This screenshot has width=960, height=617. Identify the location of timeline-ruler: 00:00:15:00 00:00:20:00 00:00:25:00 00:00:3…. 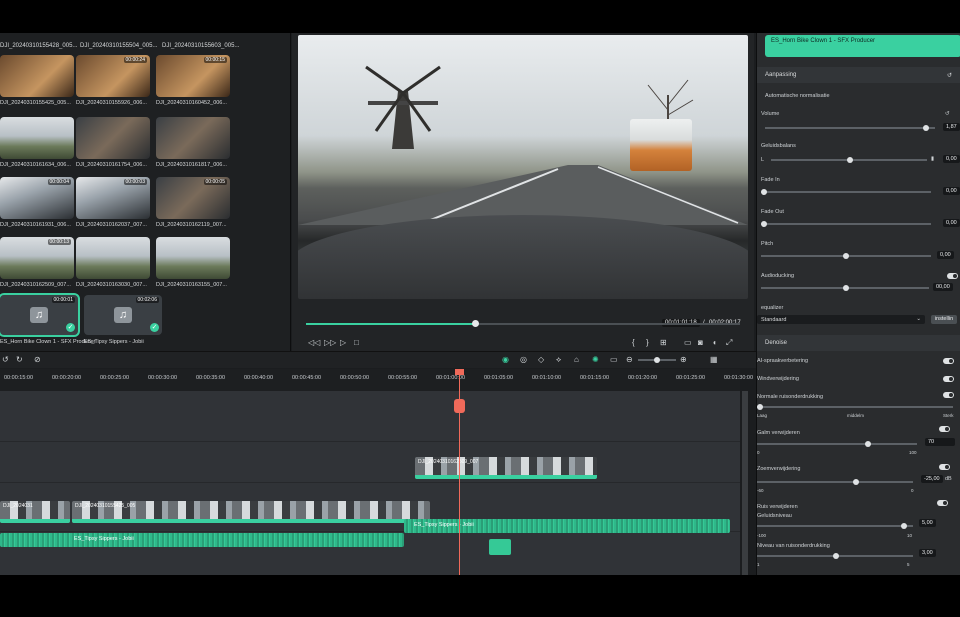
(376, 380).